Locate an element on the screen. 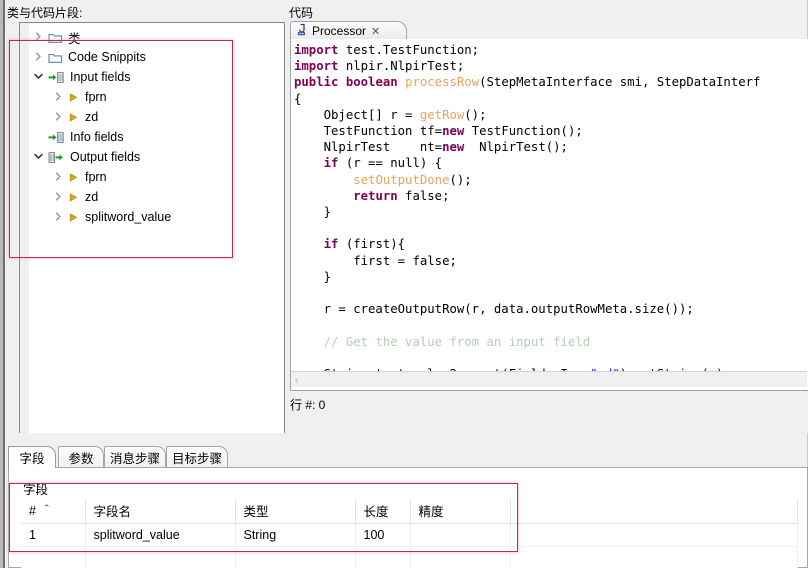  code-token: boolean is located at coordinates (371, 82).